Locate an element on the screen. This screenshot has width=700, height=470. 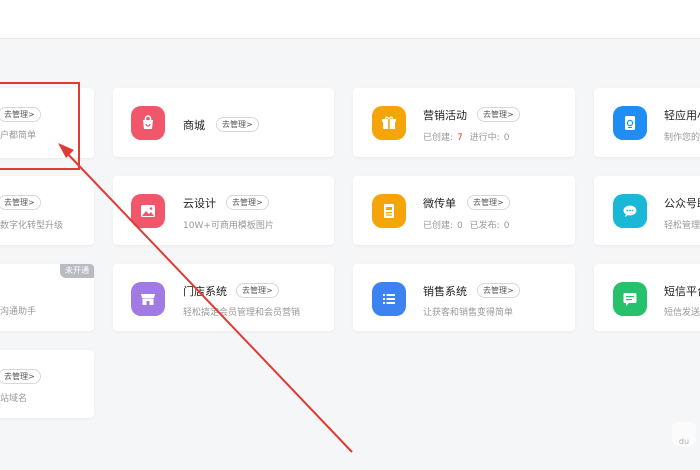
top-bar is located at coordinates (350, 19).